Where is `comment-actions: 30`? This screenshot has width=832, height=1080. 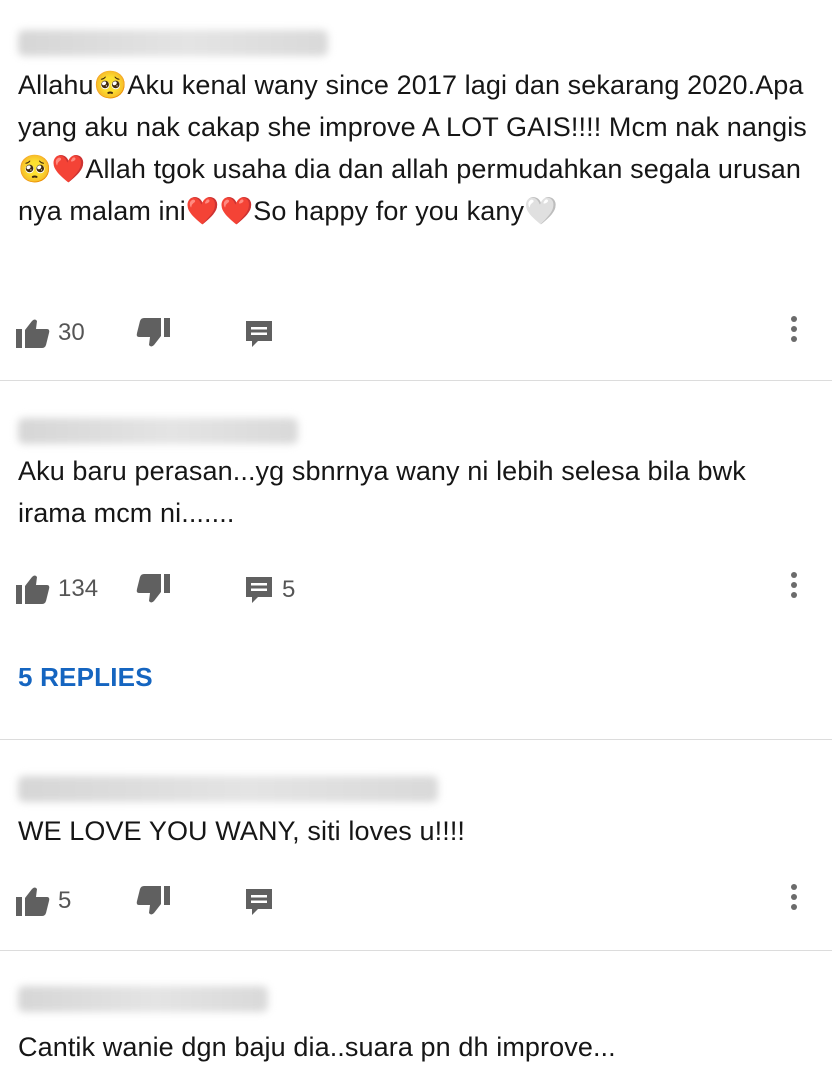 comment-actions: 30 is located at coordinates (416, 331).